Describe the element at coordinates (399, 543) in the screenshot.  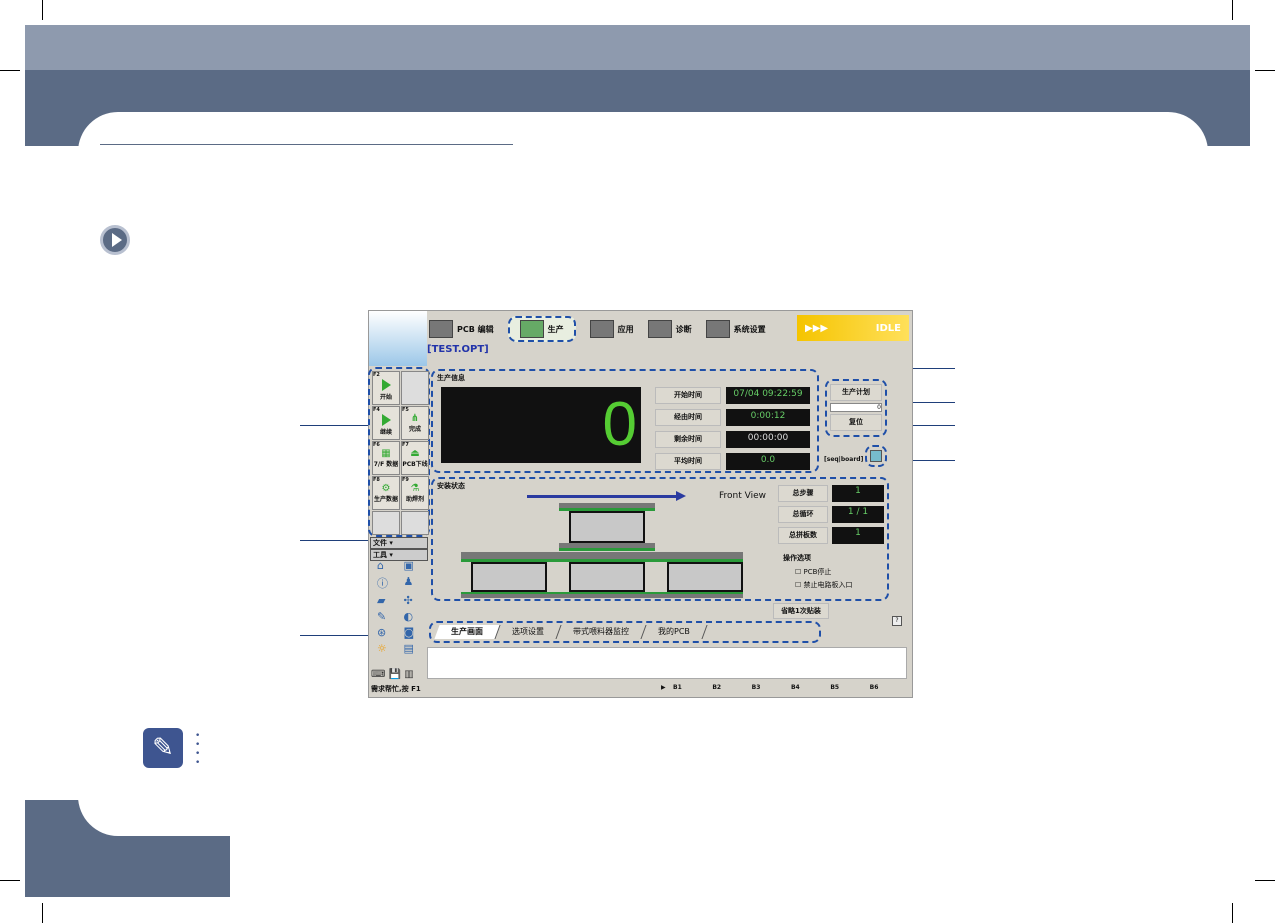
I see `menu-file: 文件 ▾` at that location.